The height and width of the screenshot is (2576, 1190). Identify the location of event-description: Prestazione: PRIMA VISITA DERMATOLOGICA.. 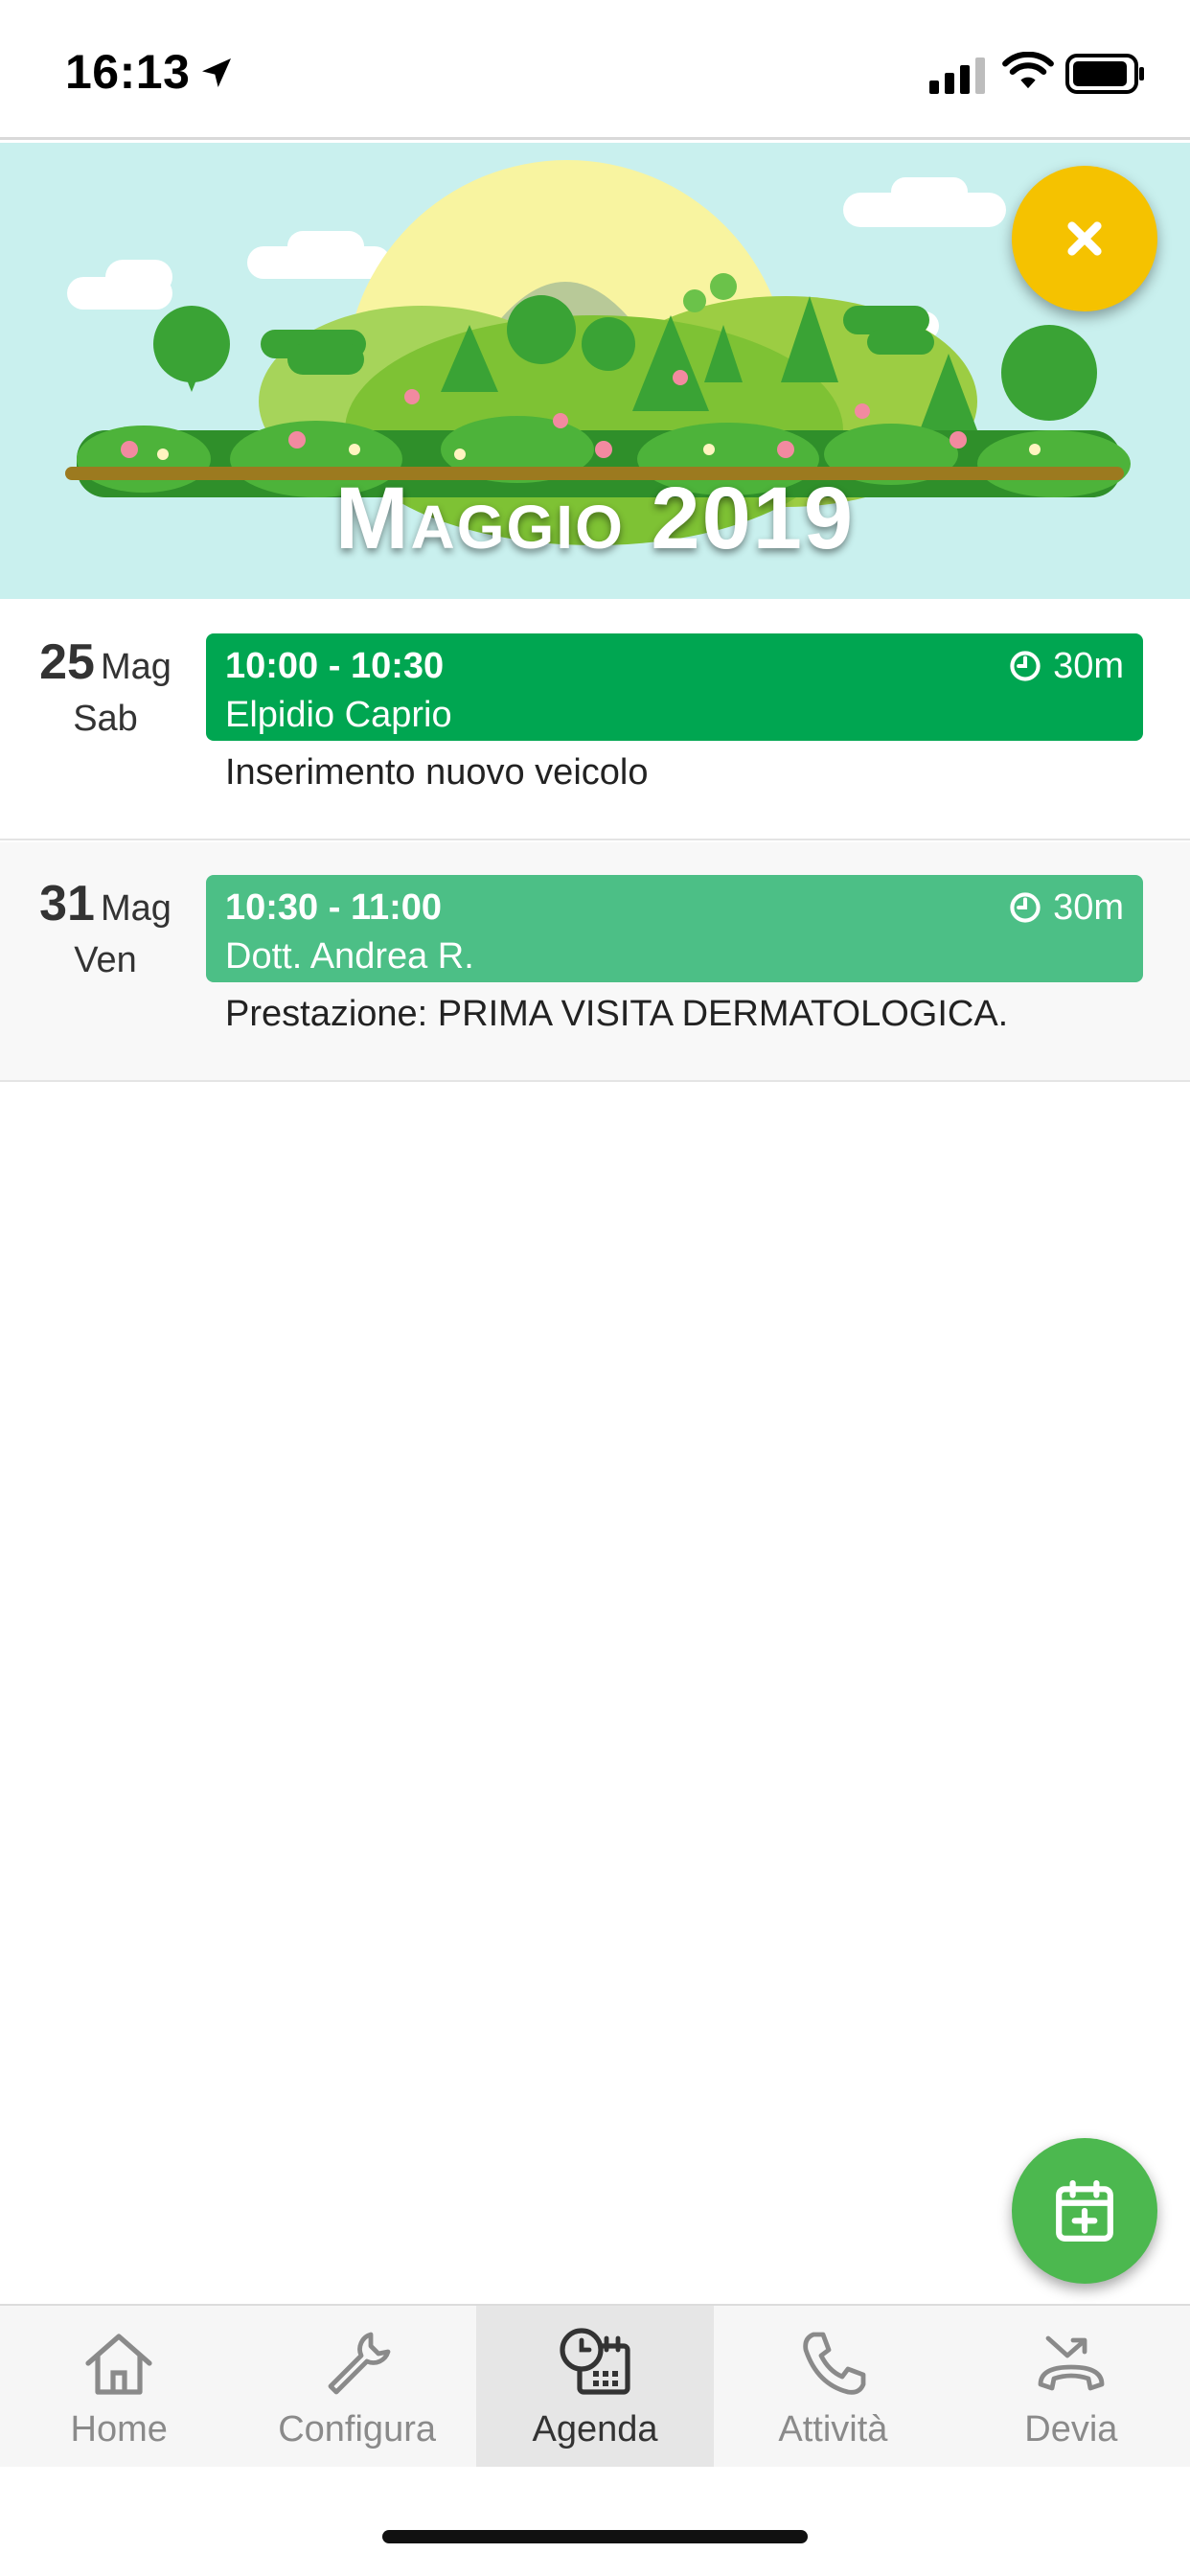
(617, 1014).